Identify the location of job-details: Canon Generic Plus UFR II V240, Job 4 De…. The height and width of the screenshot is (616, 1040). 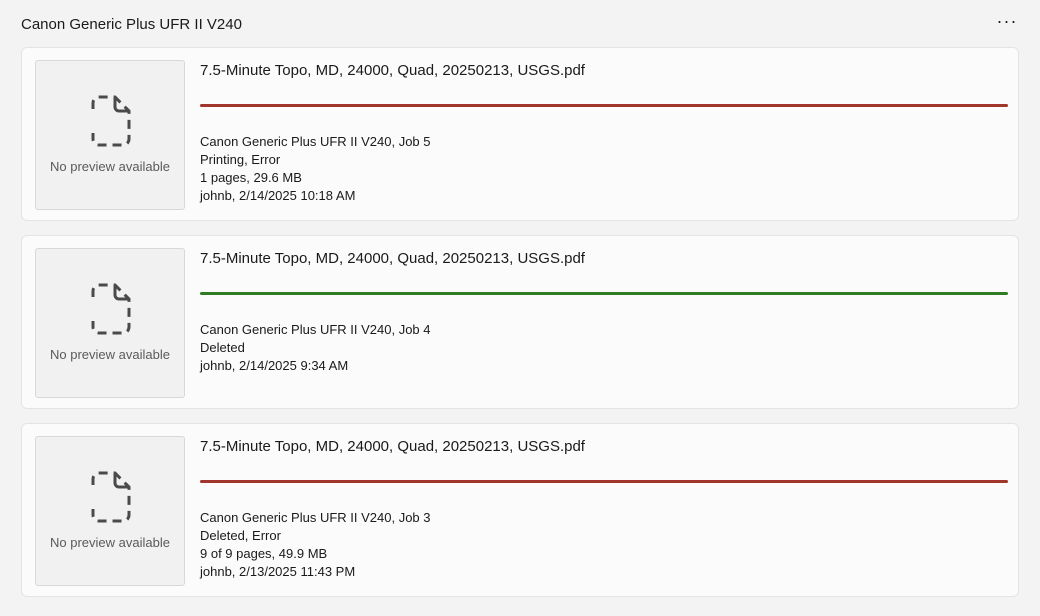
(315, 348).